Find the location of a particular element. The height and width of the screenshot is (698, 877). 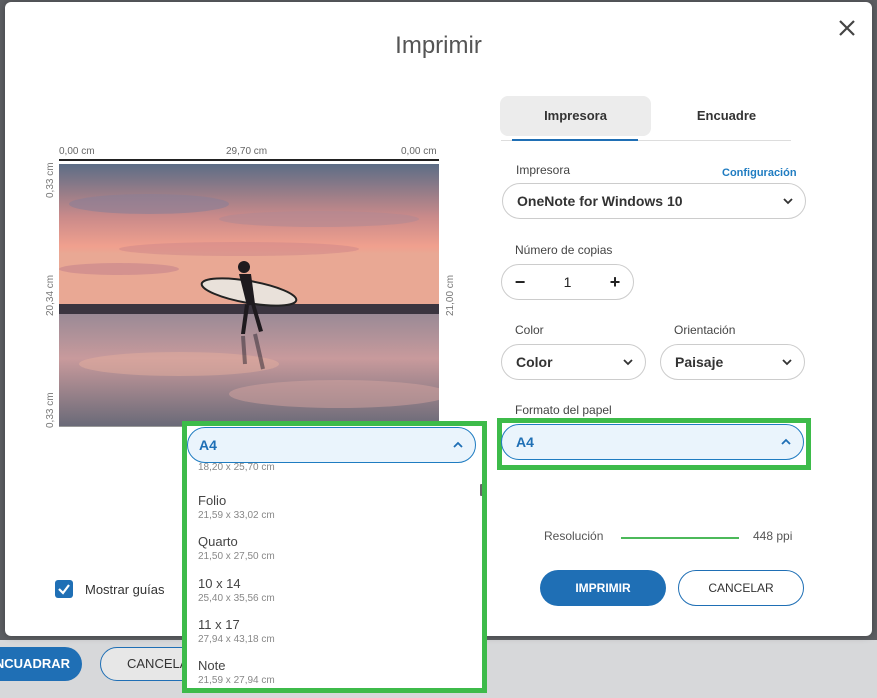

printer-select: OneNote for Windows 10 is located at coordinates (654, 201).